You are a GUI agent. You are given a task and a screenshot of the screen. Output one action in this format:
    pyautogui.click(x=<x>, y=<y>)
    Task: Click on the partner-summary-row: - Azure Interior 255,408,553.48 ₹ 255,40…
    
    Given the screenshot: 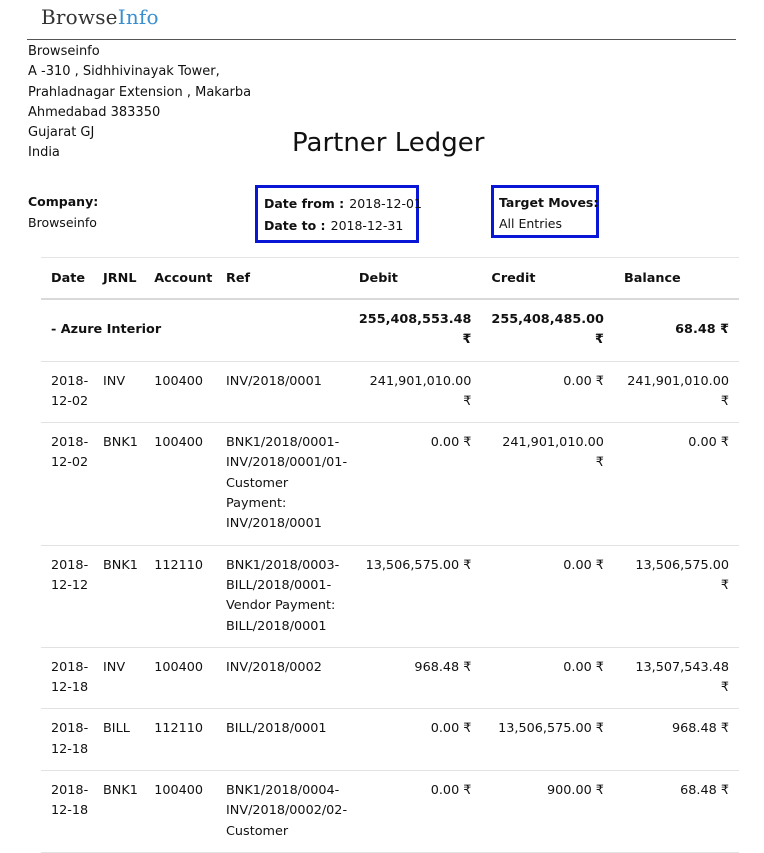 What is the action you would take?
    pyautogui.click(x=390, y=330)
    